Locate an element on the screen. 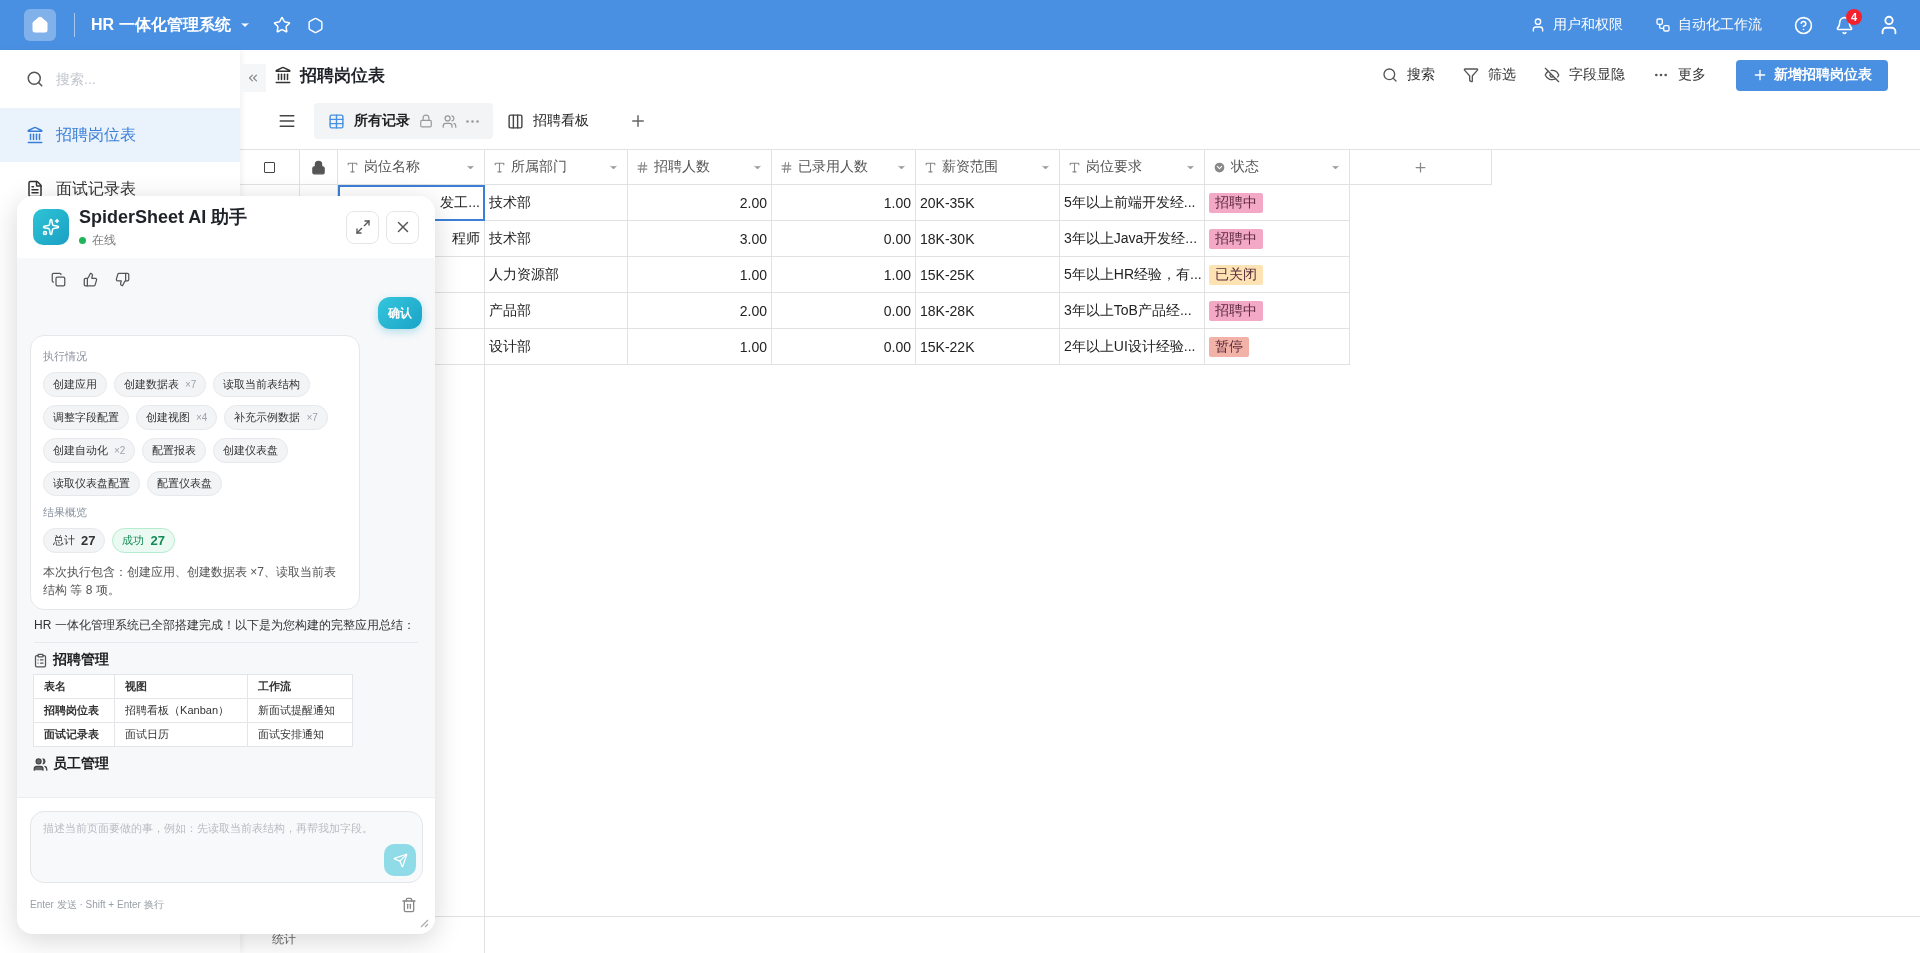  collapse-button is located at coordinates (253, 78).